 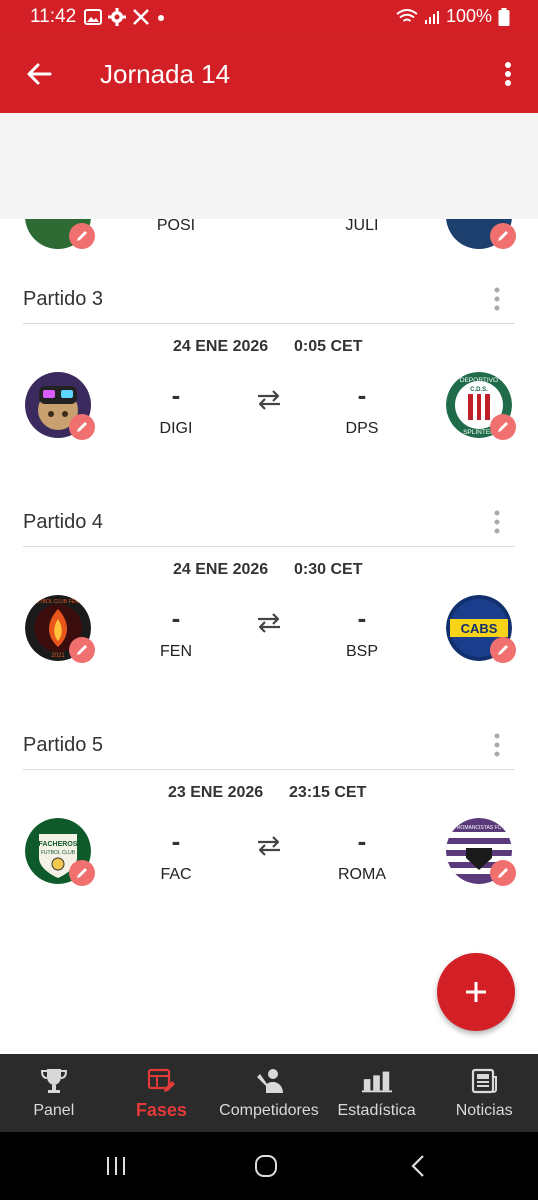 I want to click on nav-item-estadistica: Estadística, so click(x=377, y=1093).